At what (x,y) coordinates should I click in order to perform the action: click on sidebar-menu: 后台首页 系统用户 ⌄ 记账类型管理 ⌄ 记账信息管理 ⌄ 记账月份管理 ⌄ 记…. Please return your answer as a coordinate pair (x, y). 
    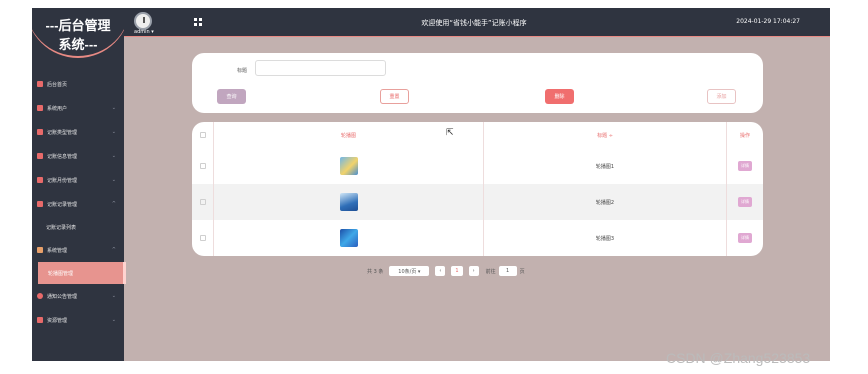
    Looking at the image, I should click on (79, 202).